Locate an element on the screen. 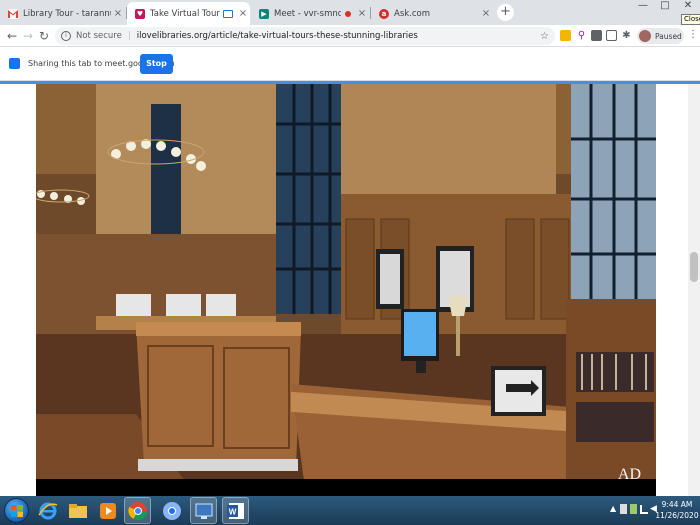  reload-icon: ↻ is located at coordinates (44, 36).